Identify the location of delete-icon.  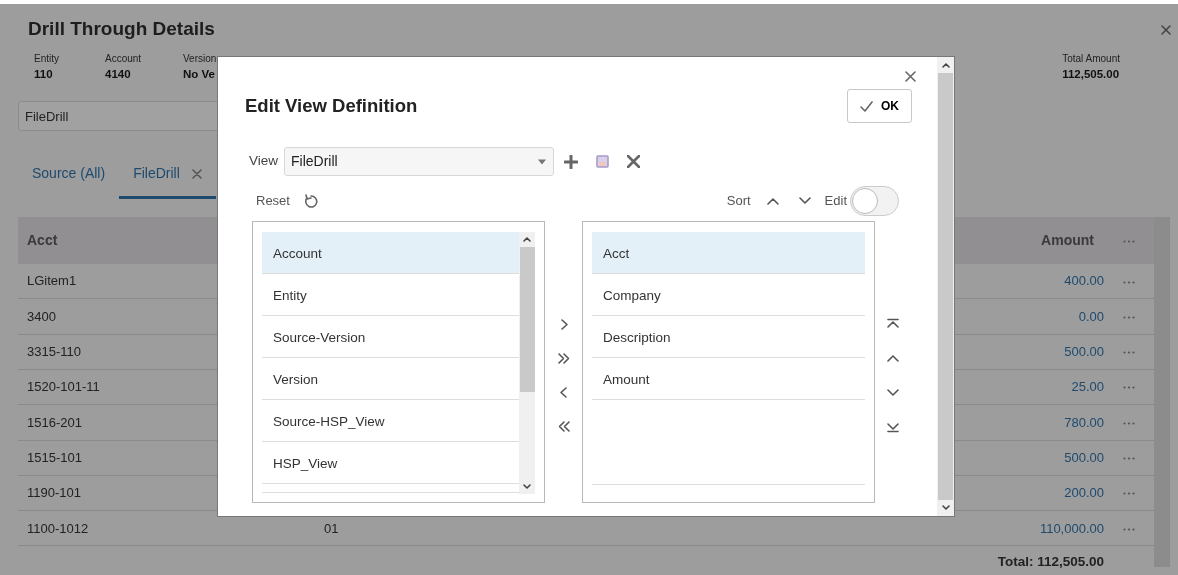
(634, 161).